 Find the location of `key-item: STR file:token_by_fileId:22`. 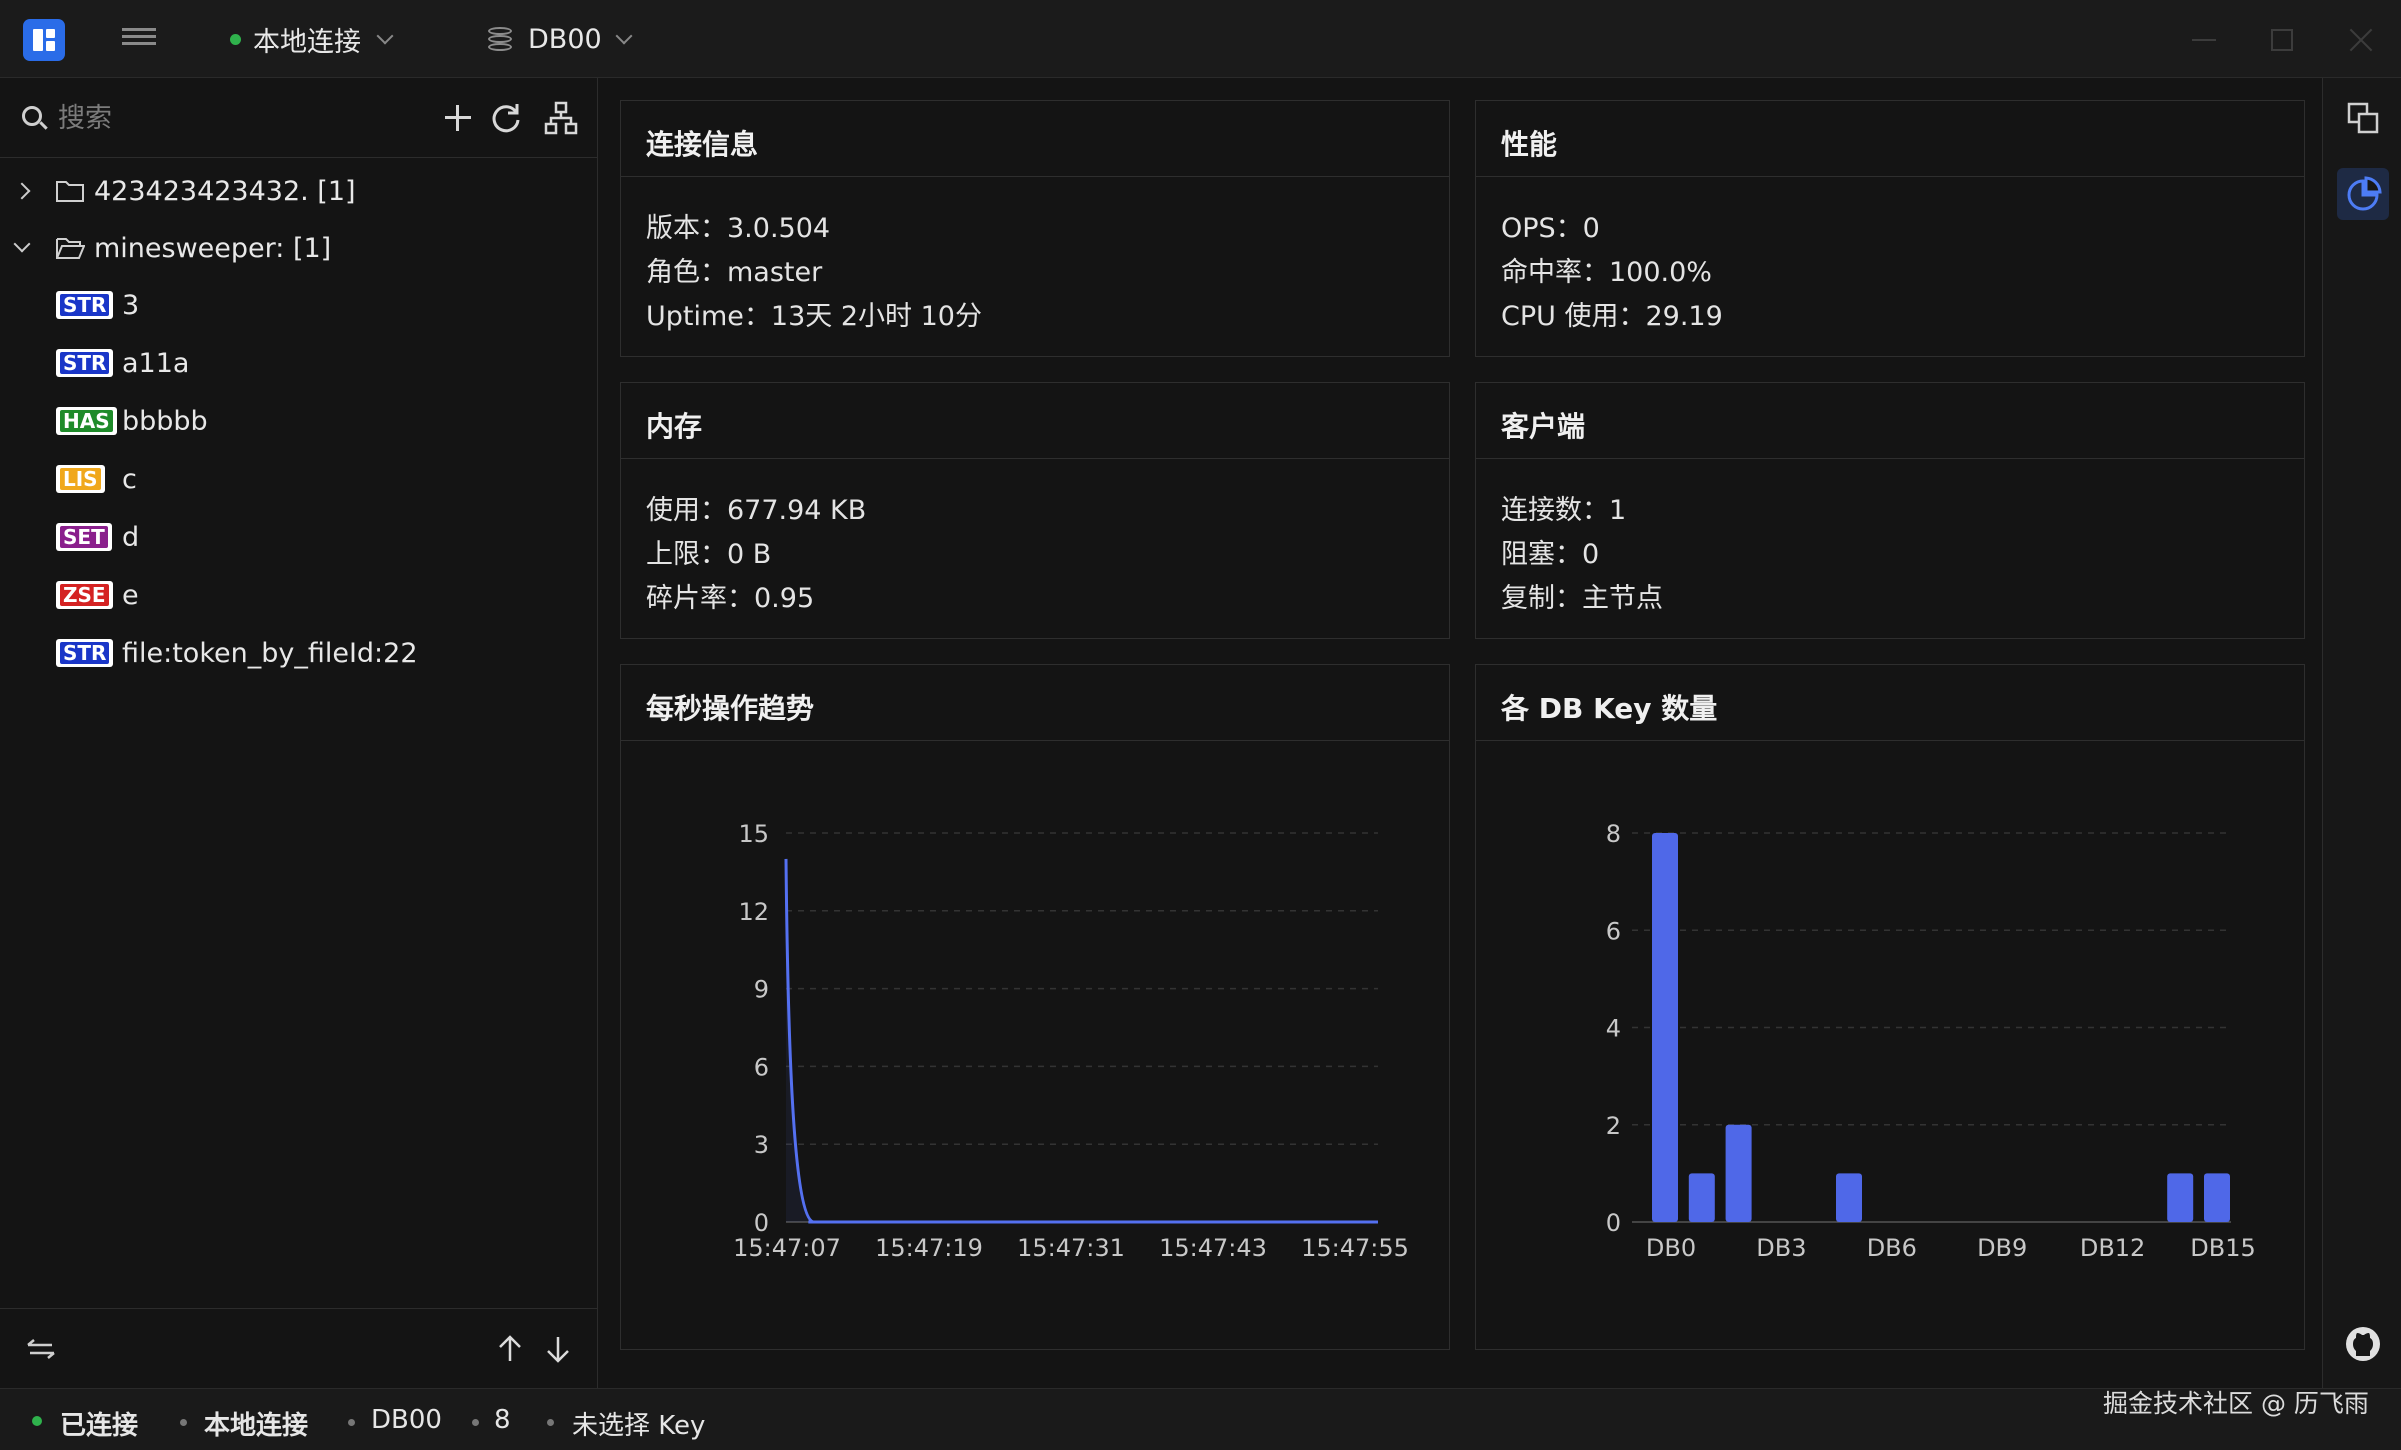

key-item: STR file:token_by_fileId:22 is located at coordinates (299, 653).